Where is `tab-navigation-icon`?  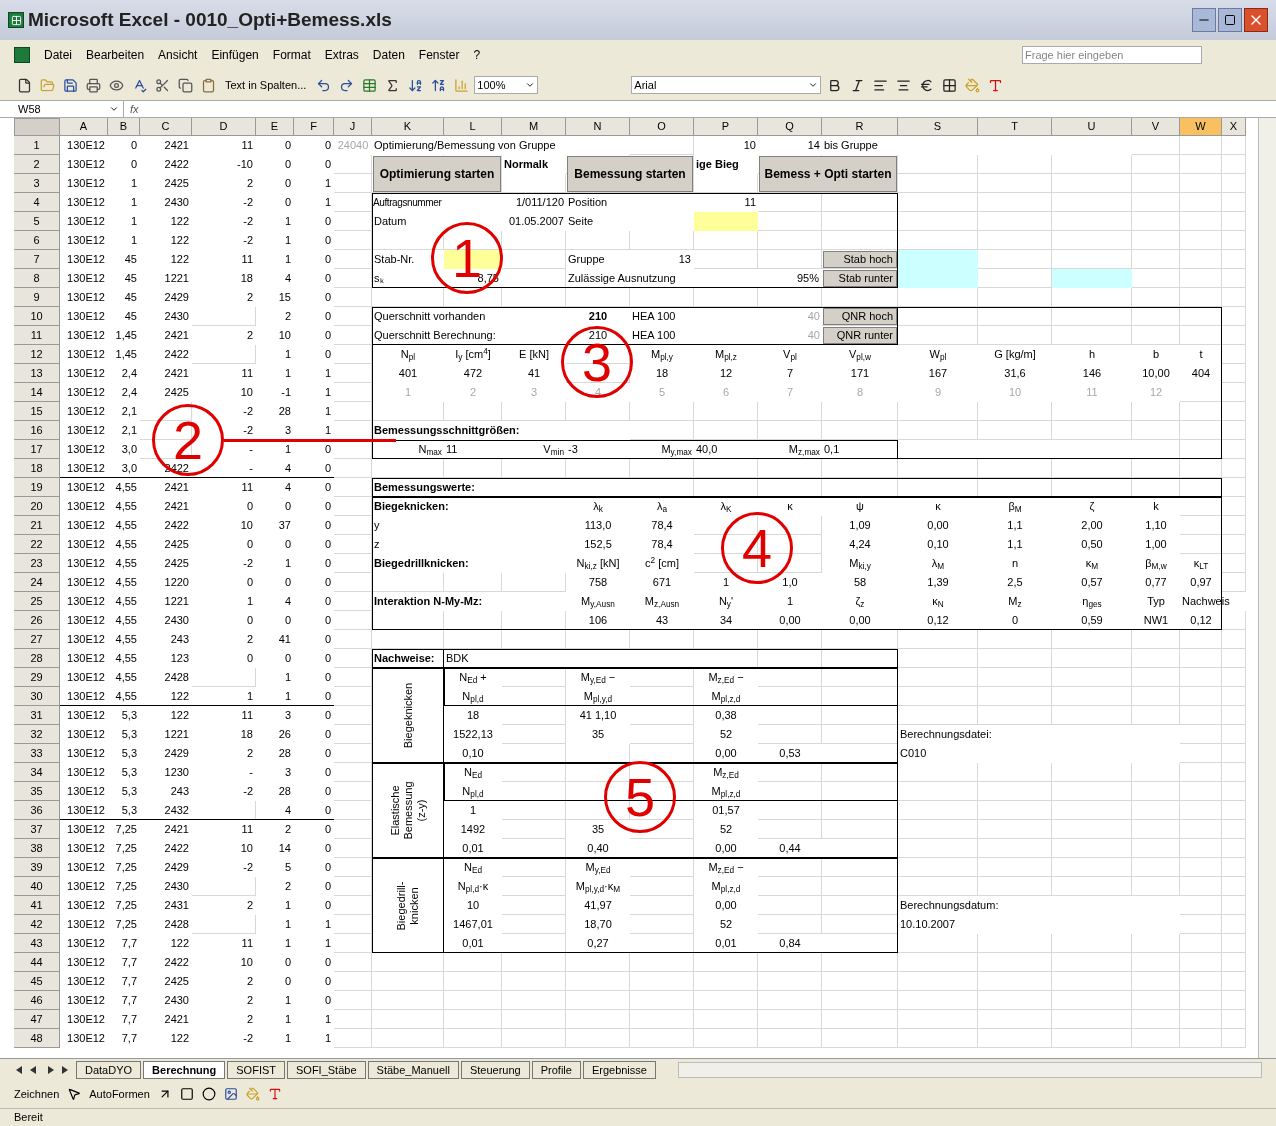 tab-navigation-icon is located at coordinates (42, 1069).